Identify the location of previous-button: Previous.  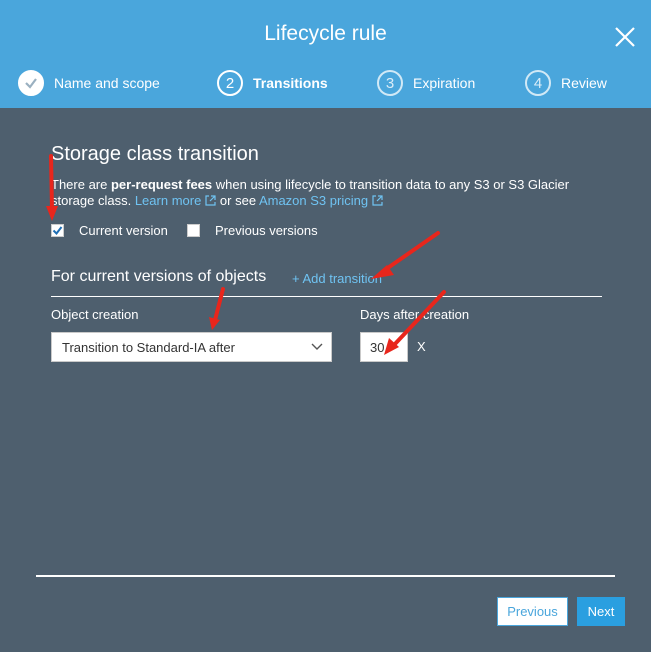
(532, 611).